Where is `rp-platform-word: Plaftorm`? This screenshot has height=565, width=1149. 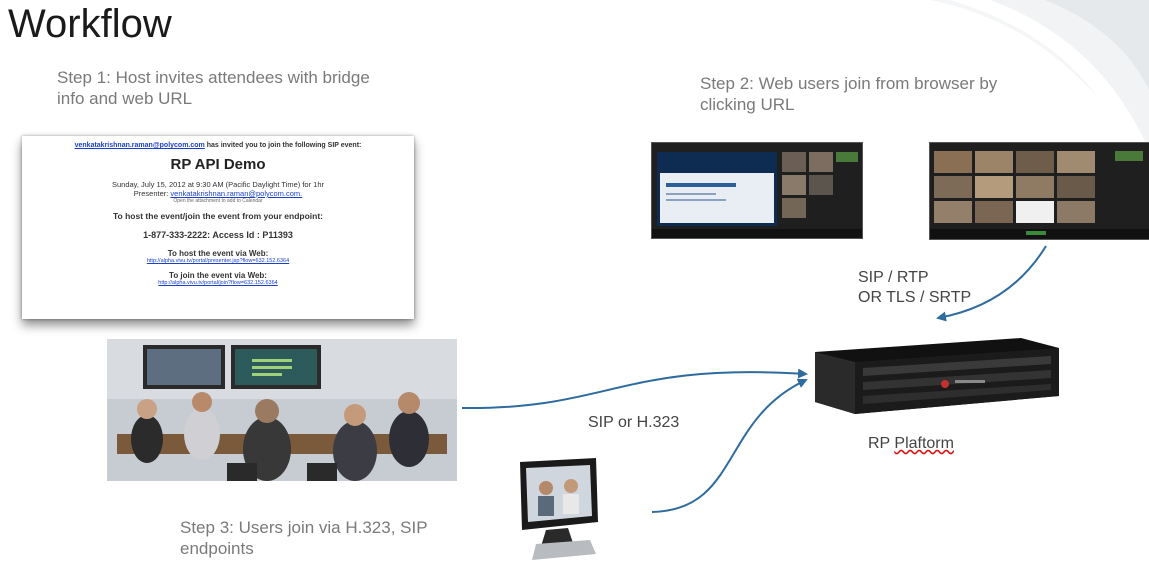
rp-platform-word: Plaftorm is located at coordinates (924, 443).